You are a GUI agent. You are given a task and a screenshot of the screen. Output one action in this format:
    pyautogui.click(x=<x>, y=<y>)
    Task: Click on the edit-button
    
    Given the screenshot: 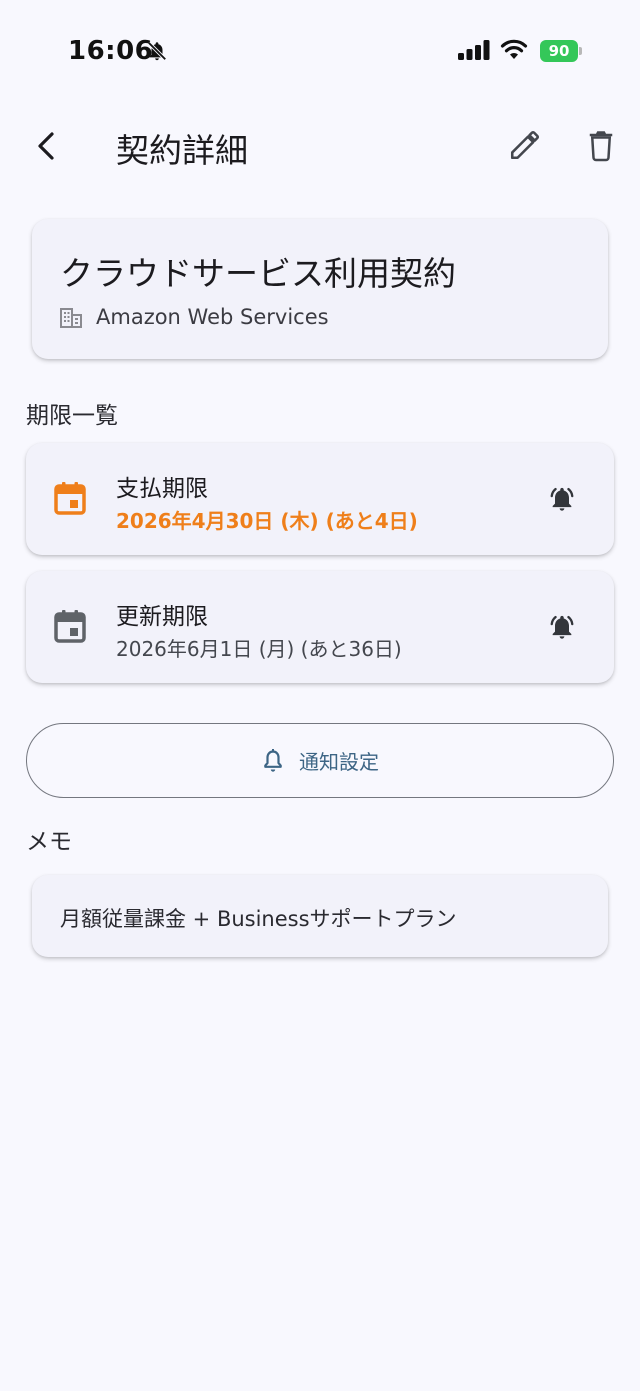 What is the action you would take?
    pyautogui.click(x=525, y=145)
    